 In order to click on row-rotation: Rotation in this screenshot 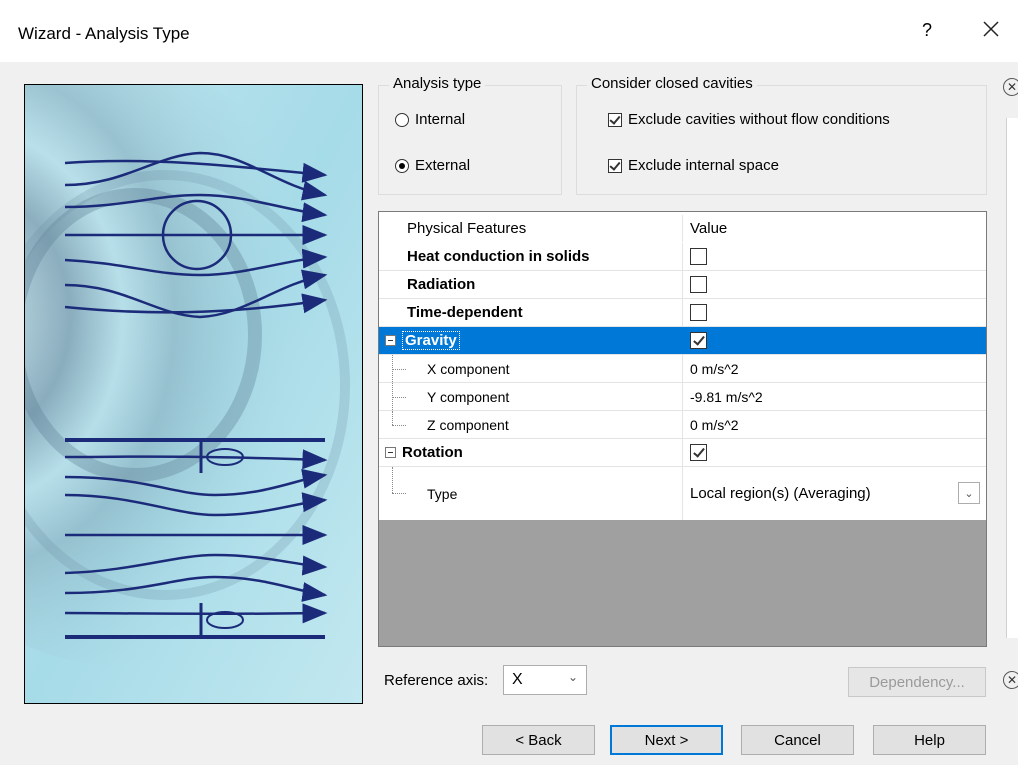, I will do `click(682, 453)`.